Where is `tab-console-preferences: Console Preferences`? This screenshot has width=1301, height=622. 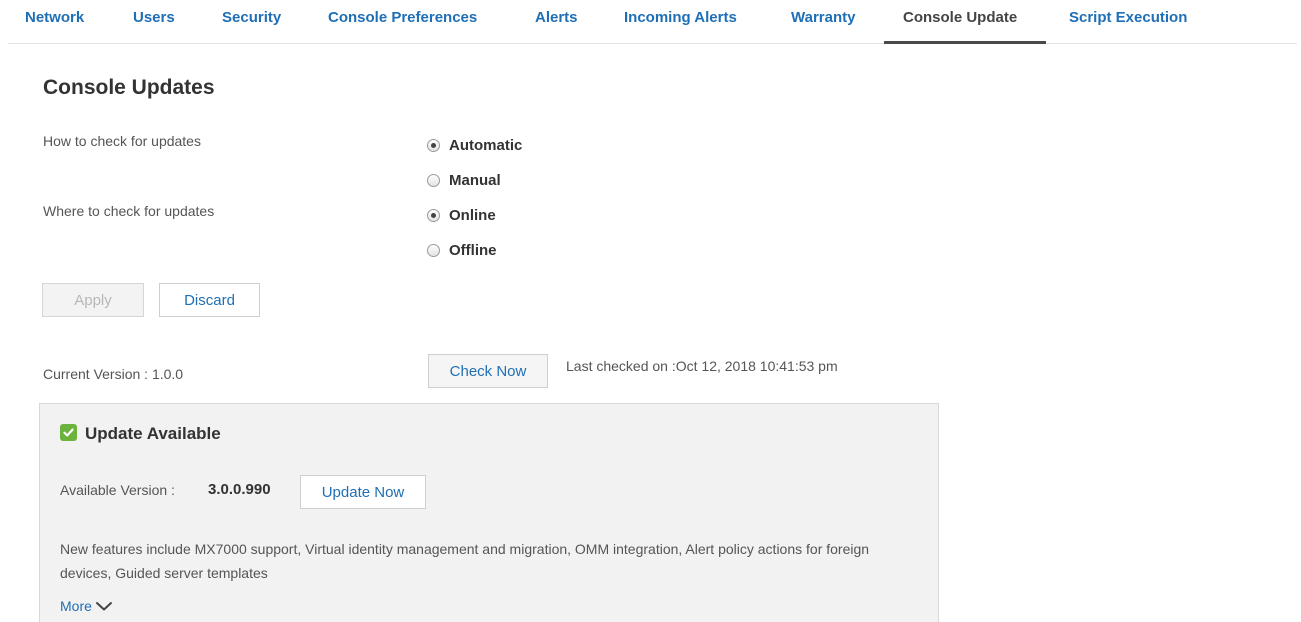
tab-console-preferences: Console Preferences is located at coordinates (402, 17).